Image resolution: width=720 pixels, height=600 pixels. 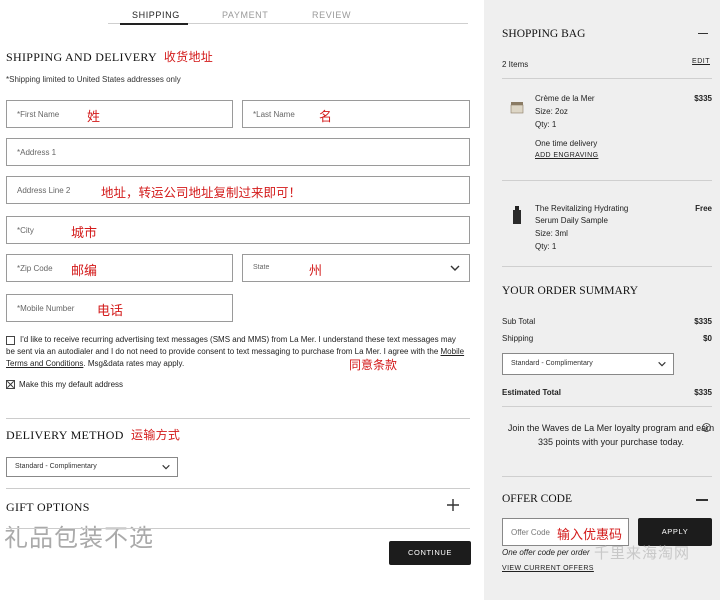 What do you see at coordinates (35, 268) in the screenshot?
I see `zip-placeholder: *Zip Code` at bounding box center [35, 268].